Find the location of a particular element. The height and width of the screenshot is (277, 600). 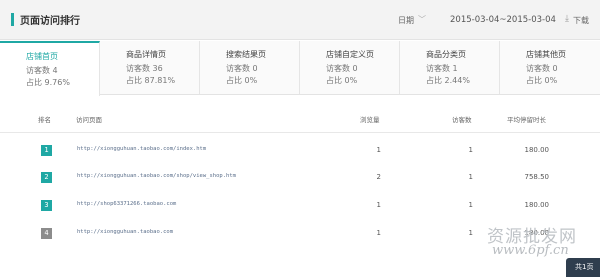

rank-badge: 2 is located at coordinates (46, 177).